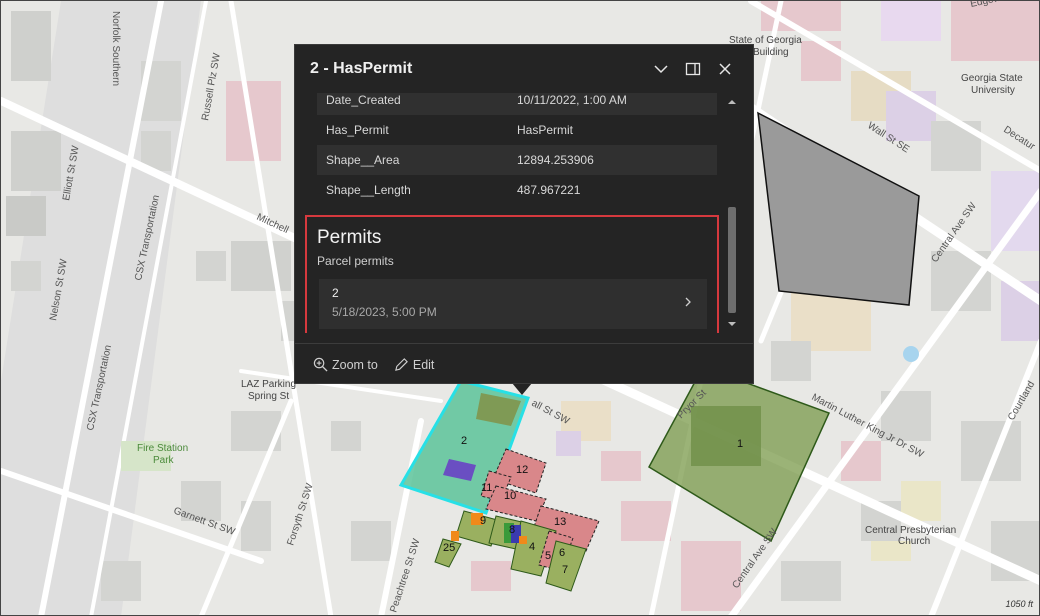 Image resolution: width=1040 pixels, height=616 pixels. I want to click on street-label-edgewood: Edgewood Ave, so click(1003, 5).